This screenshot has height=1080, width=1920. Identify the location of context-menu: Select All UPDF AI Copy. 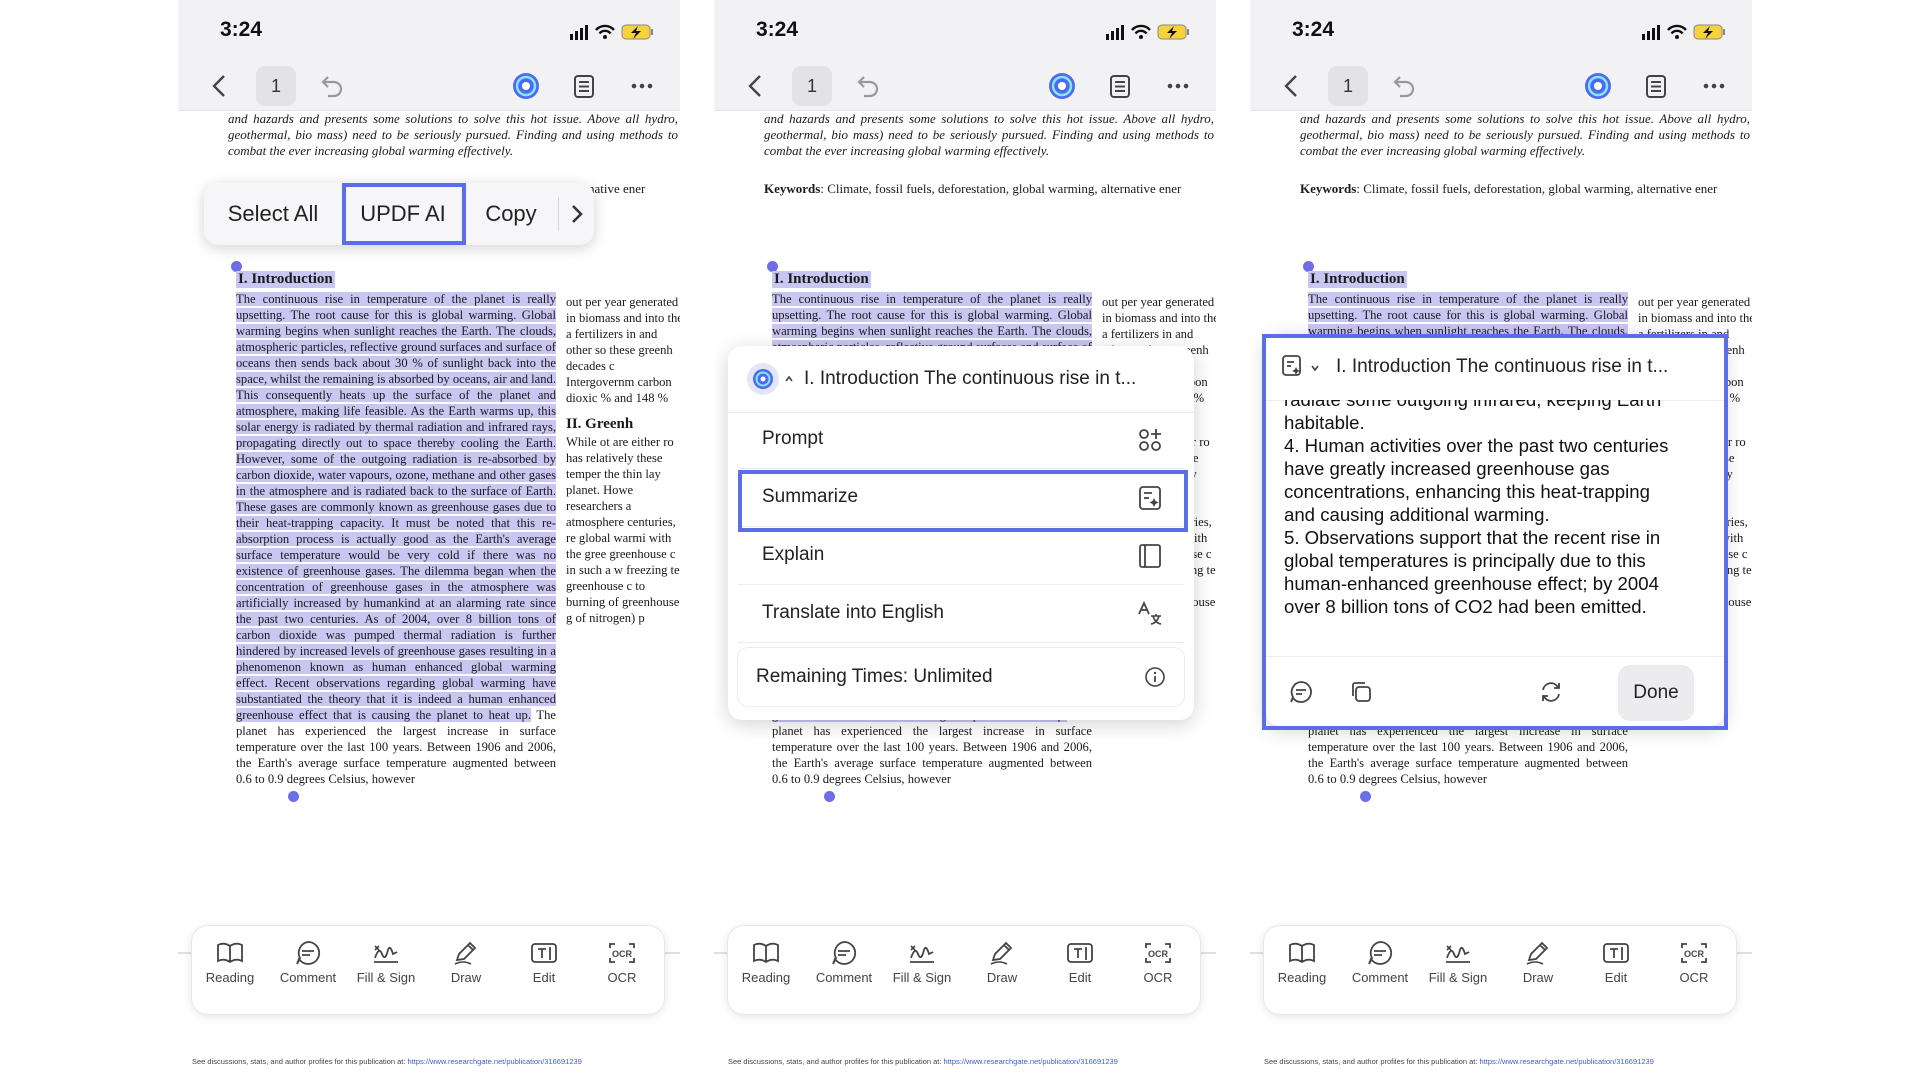
(399, 214).